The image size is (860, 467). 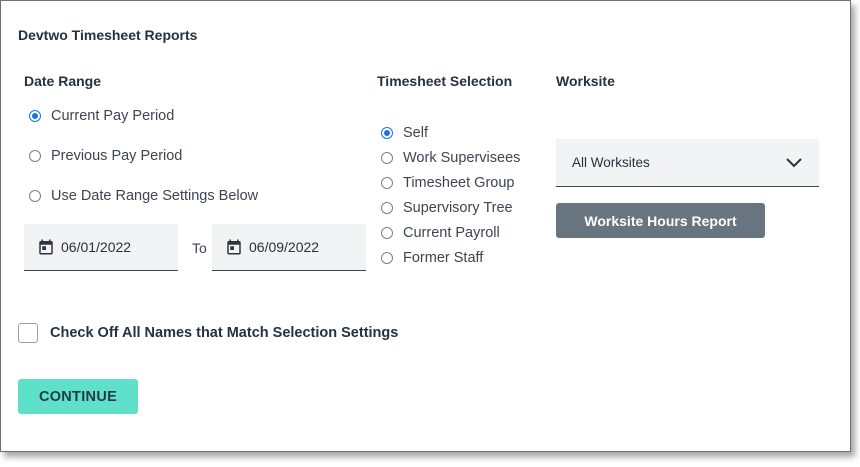 I want to click on to-label: To, so click(x=199, y=248).